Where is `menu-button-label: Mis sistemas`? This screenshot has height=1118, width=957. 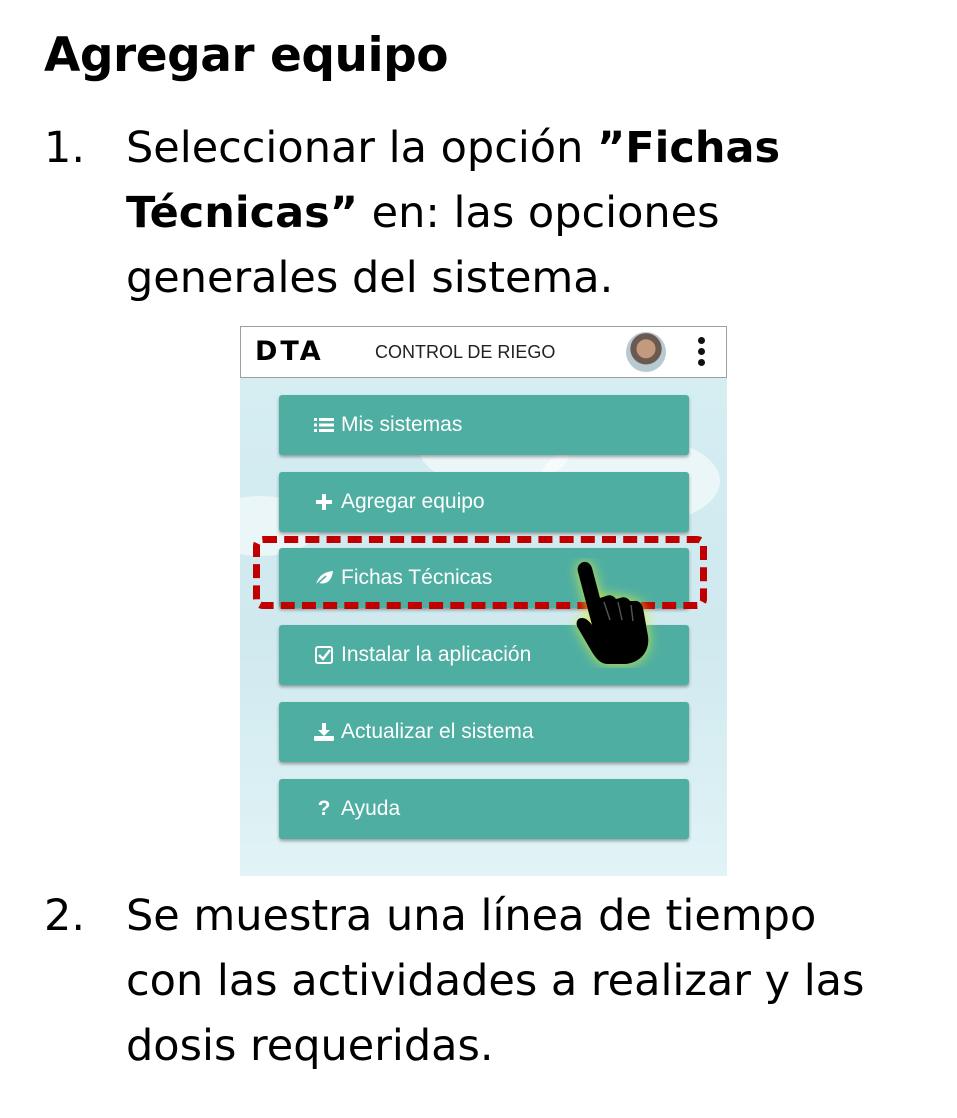 menu-button-label: Mis sistemas is located at coordinates (402, 424).